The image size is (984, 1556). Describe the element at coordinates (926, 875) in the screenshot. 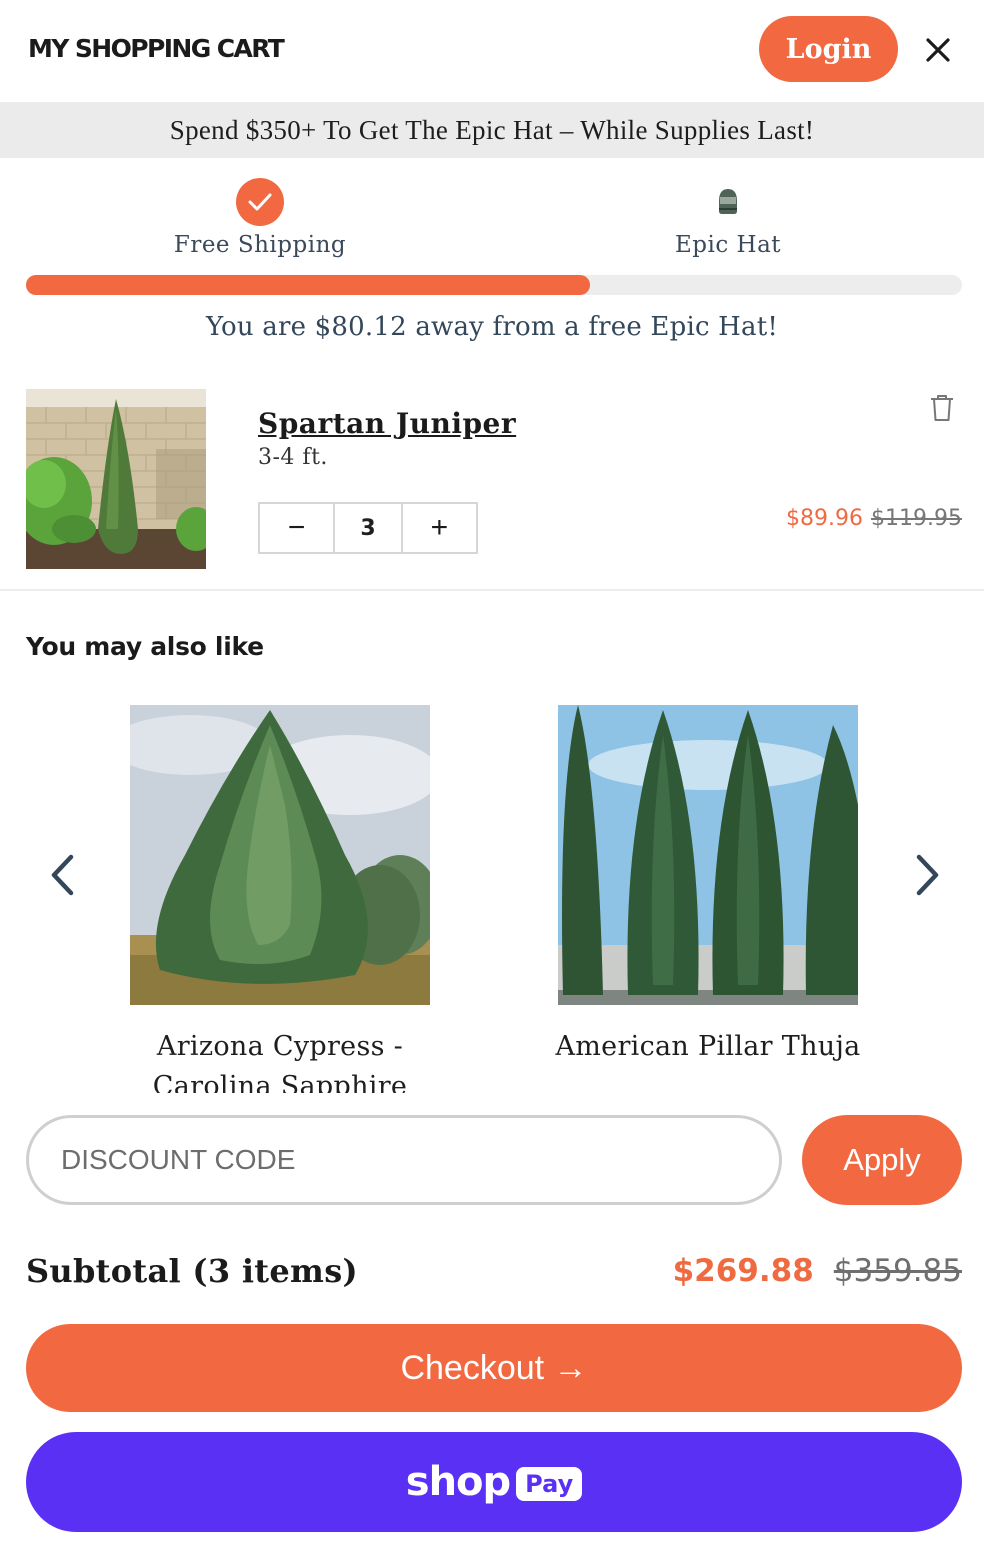

I see `chevron-right-icon` at that location.